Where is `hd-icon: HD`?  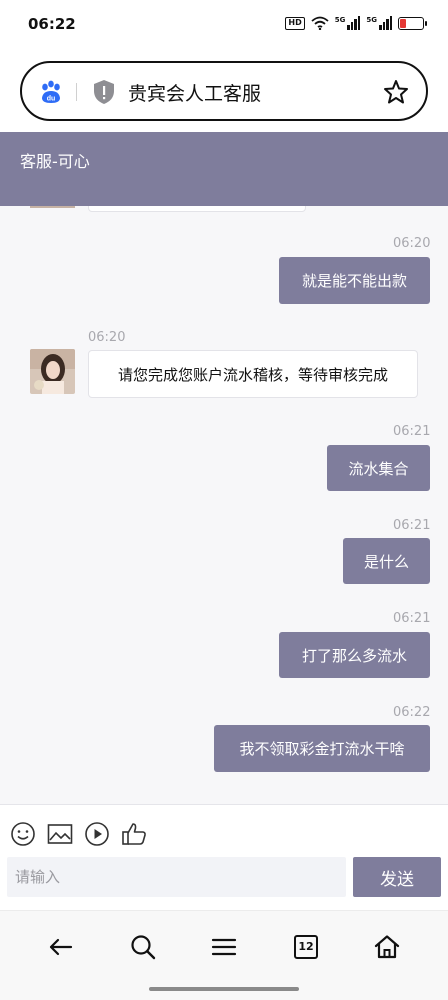
hd-icon: HD is located at coordinates (295, 23).